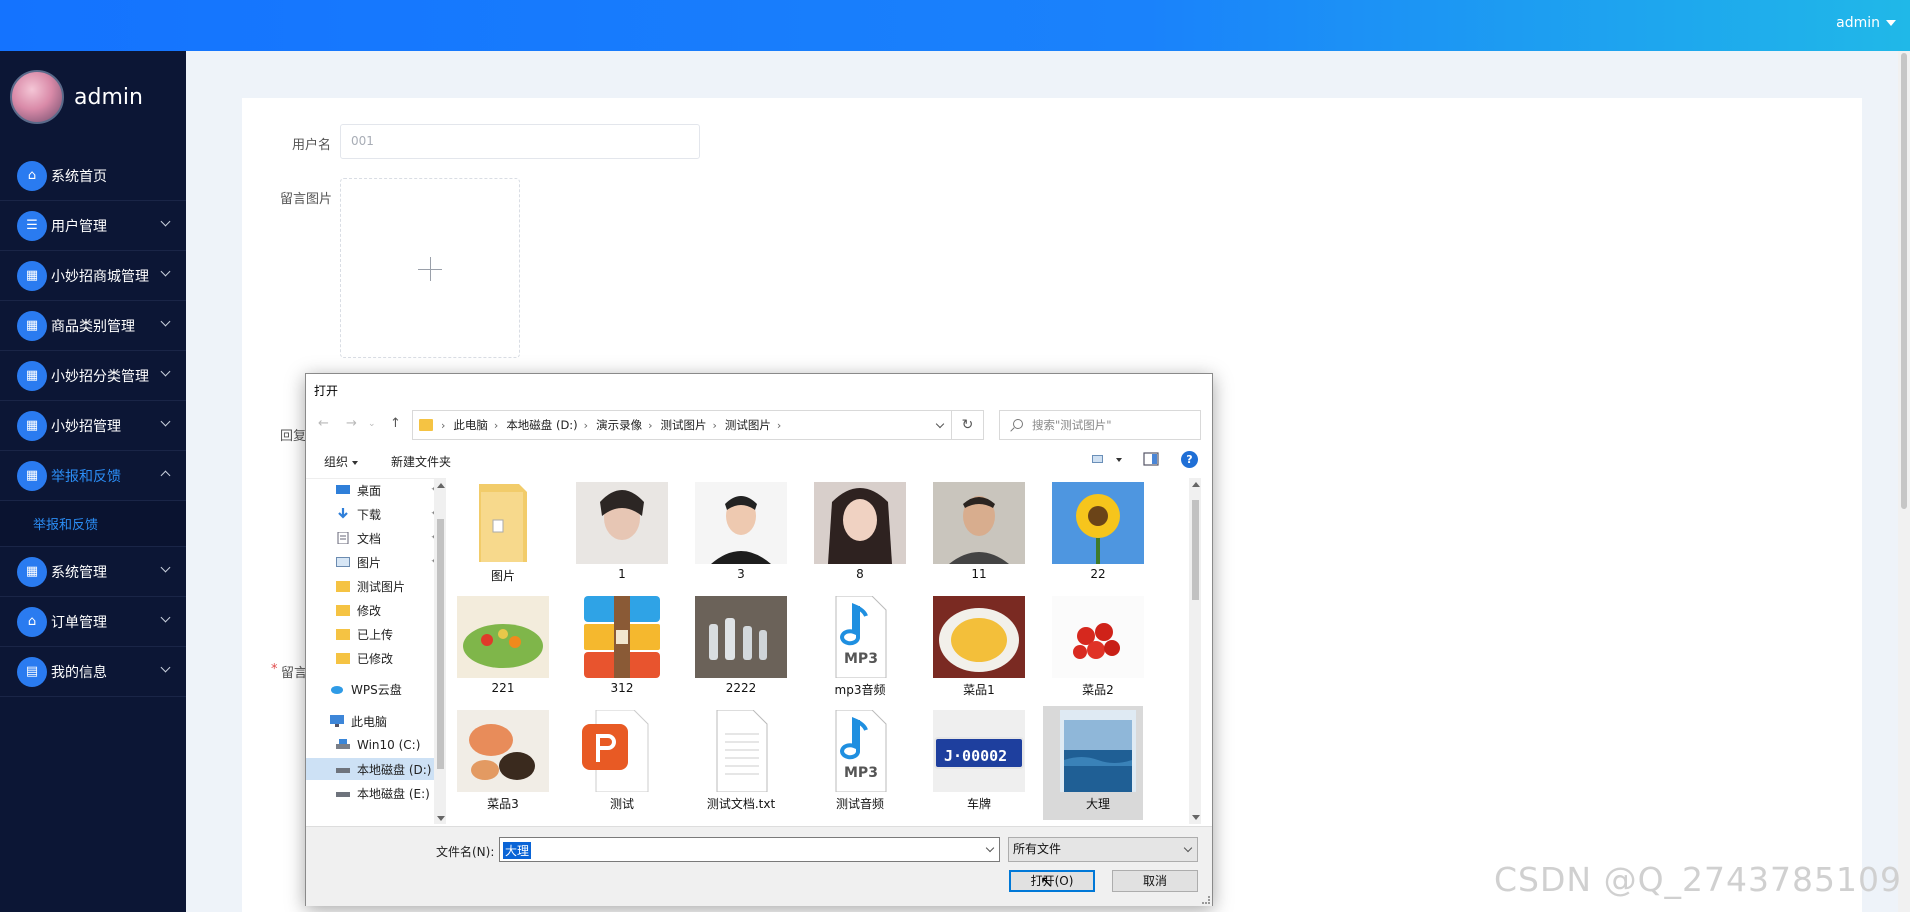  I want to click on sidebar-item-label: 小妙招分类管理, so click(100, 376).